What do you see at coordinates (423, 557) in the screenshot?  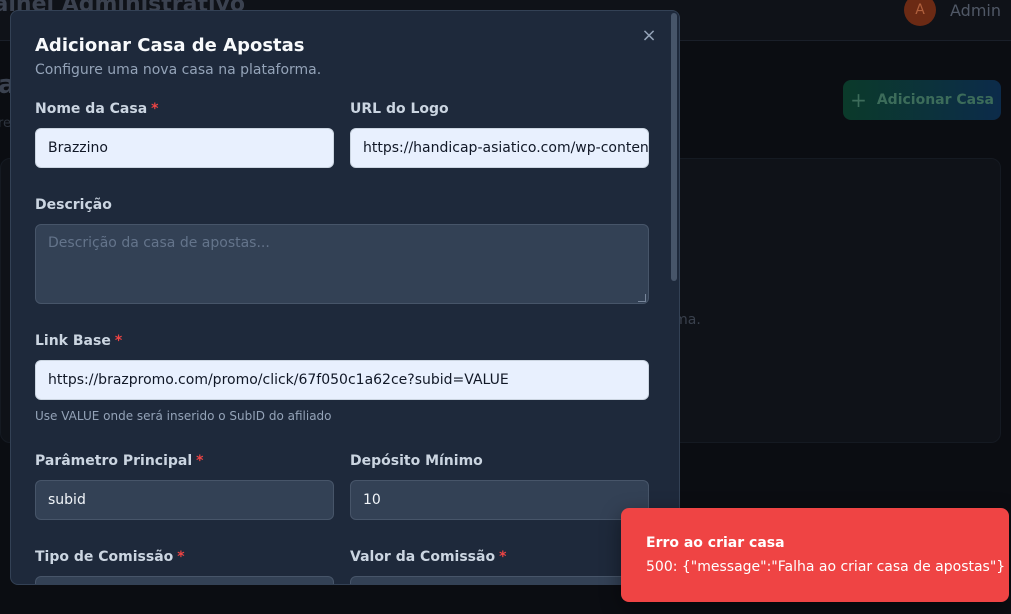 I see `commission-value-label-text: Valor da Comissão` at bounding box center [423, 557].